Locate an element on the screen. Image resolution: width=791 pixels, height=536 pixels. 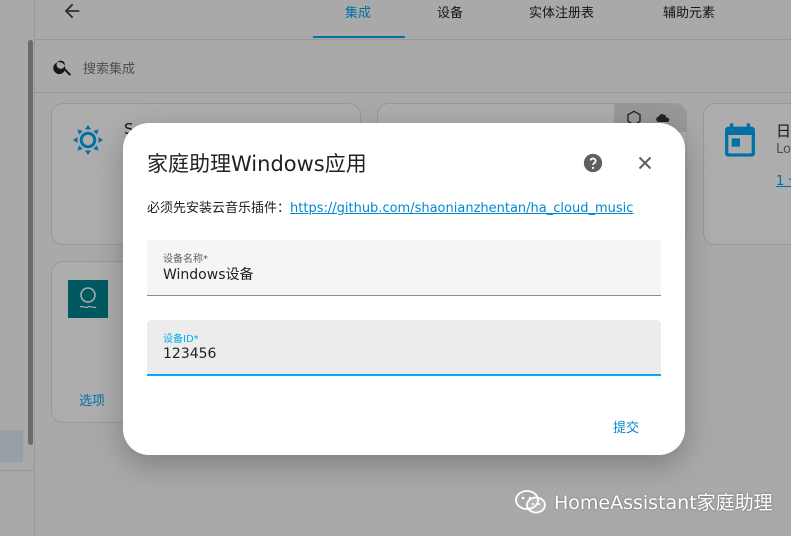
watermark-text: HomeAssistant家庭助理 is located at coordinates (663, 503).